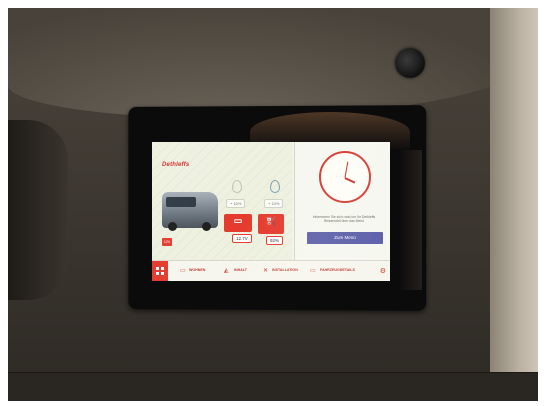  Describe the element at coordinates (222, 201) in the screenshot. I see `status-panel: Dethleffs + 10% + 10% ▭ 12.7V ⛽ 92% 12V` at that location.